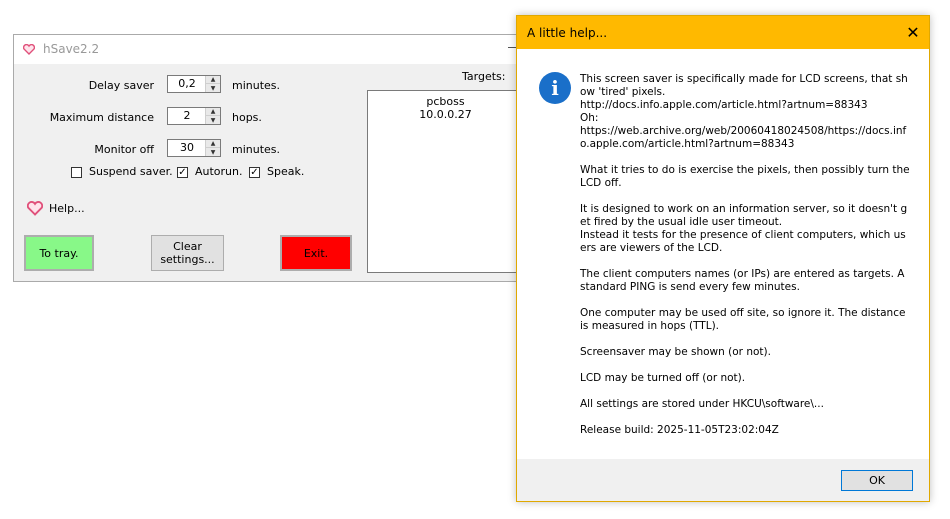  What do you see at coordinates (316, 253) in the screenshot?
I see `exit-button: Exit.` at bounding box center [316, 253].